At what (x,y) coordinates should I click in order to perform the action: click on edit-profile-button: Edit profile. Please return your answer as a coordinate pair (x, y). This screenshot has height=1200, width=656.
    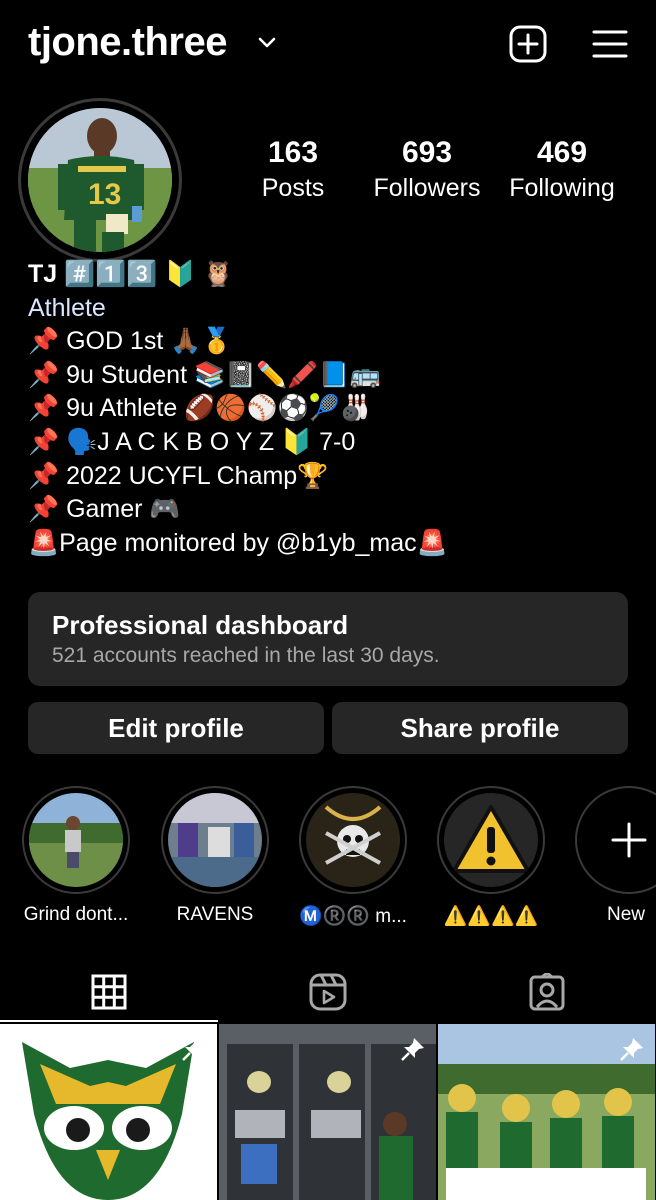
    Looking at the image, I should click on (176, 728).